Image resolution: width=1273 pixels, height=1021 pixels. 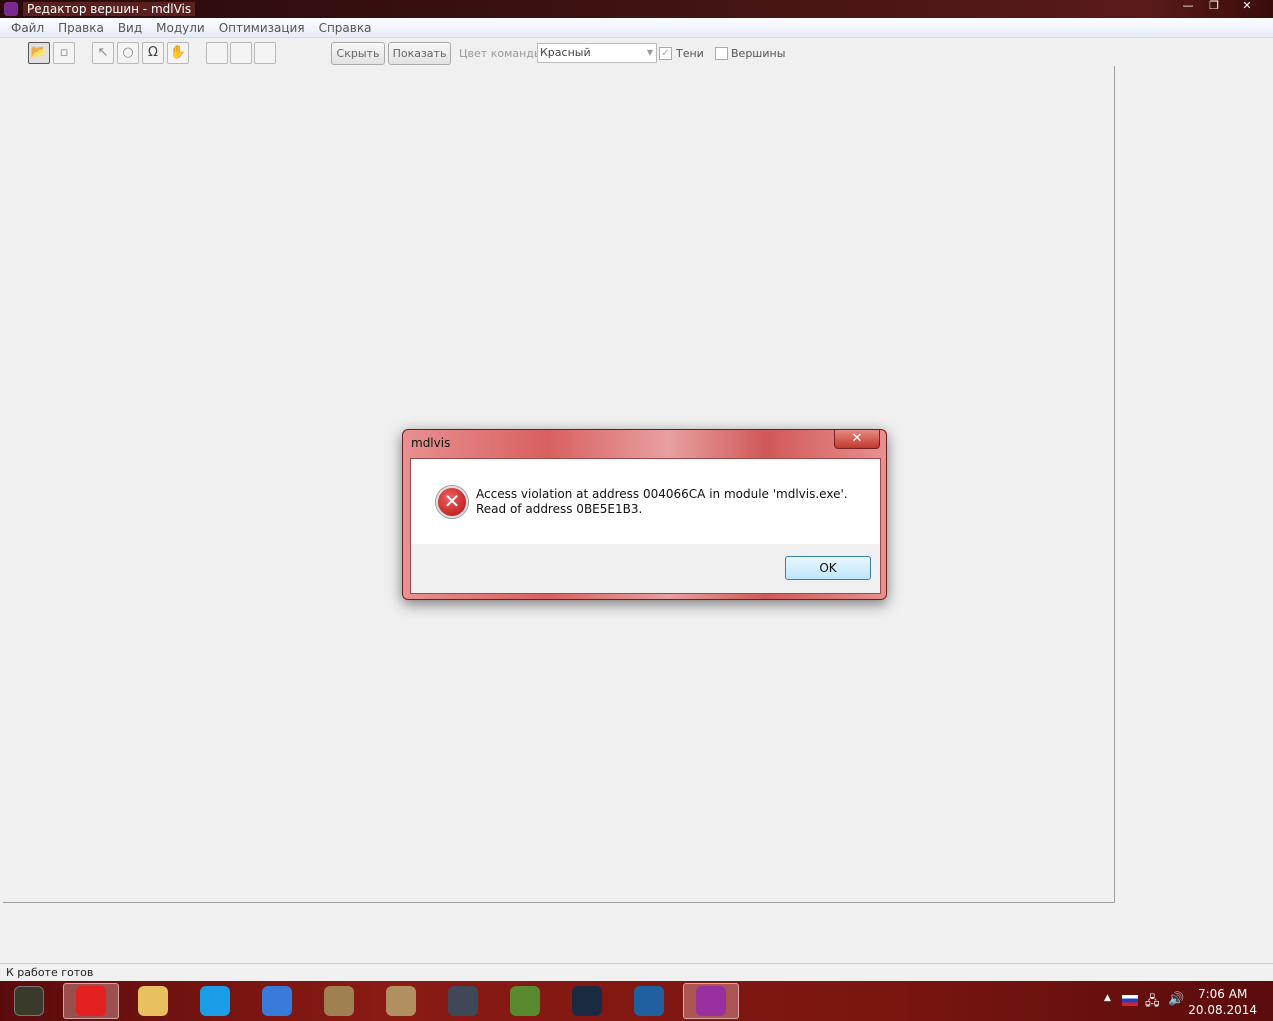 I want to click on minimize-button: —, so click(x=1188, y=7).